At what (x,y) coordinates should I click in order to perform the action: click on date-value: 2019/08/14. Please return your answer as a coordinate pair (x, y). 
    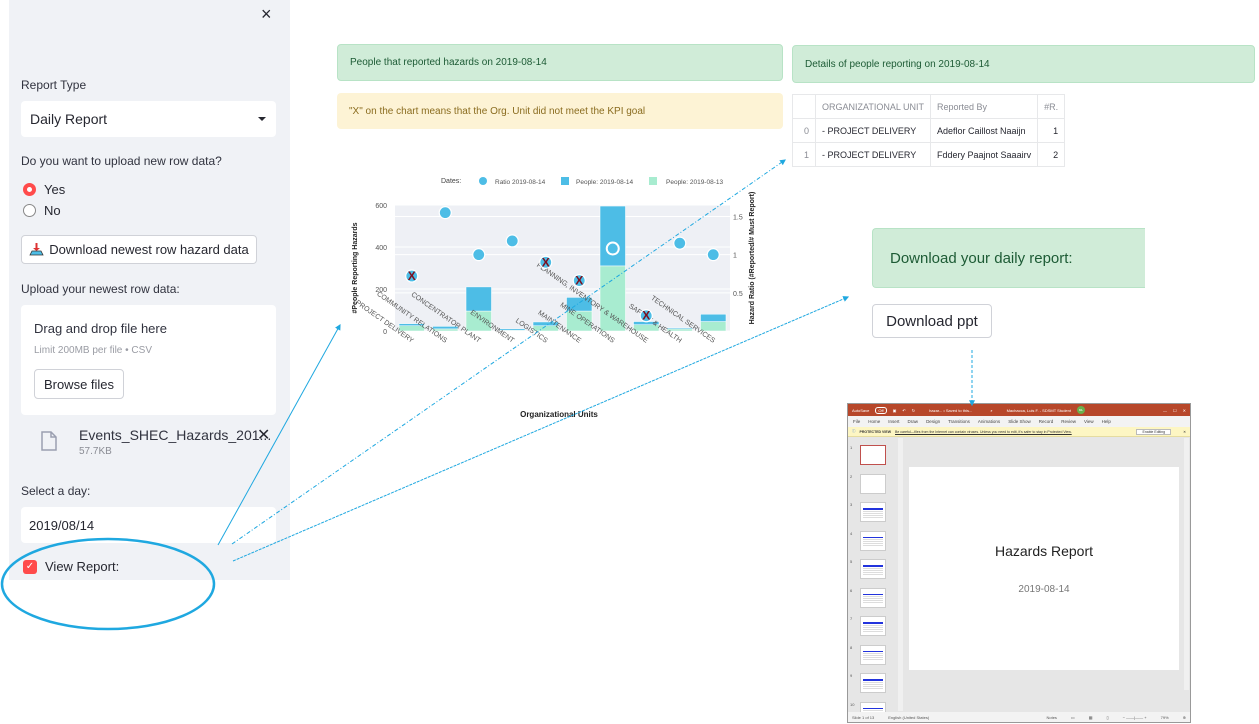
    Looking at the image, I should click on (62, 525).